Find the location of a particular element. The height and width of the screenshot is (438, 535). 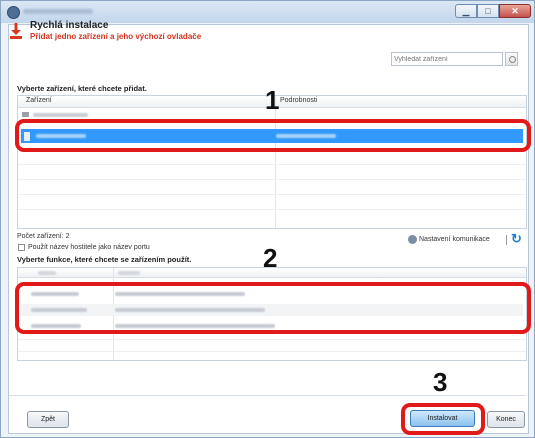

device-search-field is located at coordinates (447, 59).